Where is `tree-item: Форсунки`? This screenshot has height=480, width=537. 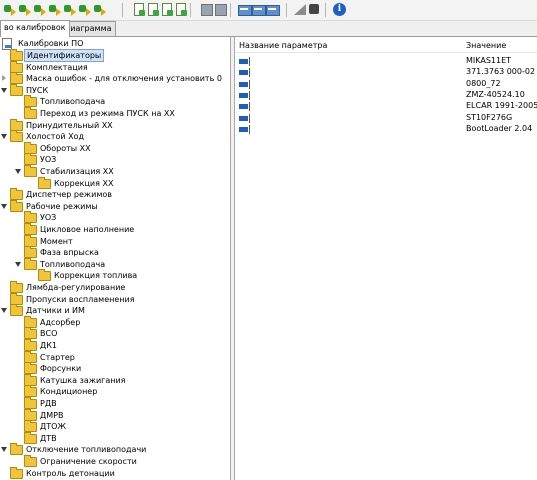 tree-item: Форсунки is located at coordinates (126, 368).